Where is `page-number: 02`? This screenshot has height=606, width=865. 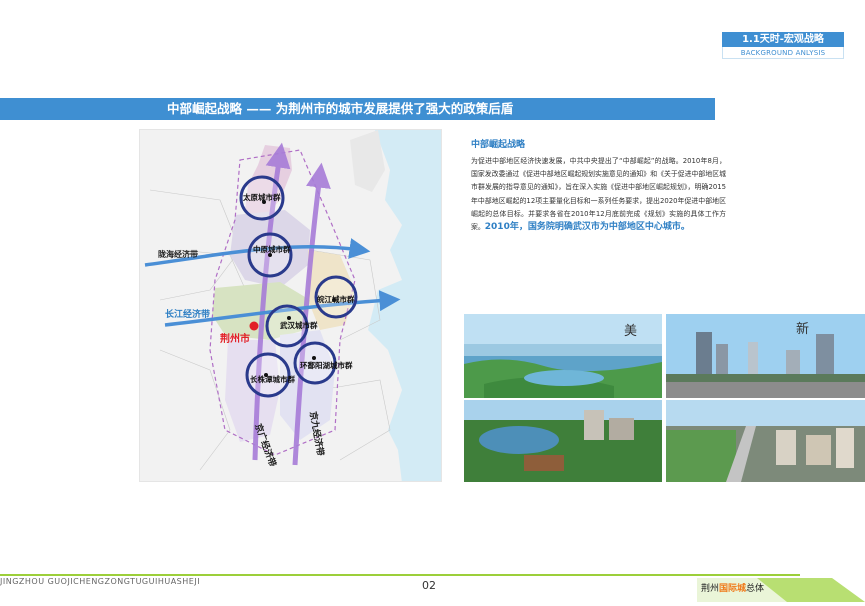
page-number: 02 is located at coordinates (429, 585).